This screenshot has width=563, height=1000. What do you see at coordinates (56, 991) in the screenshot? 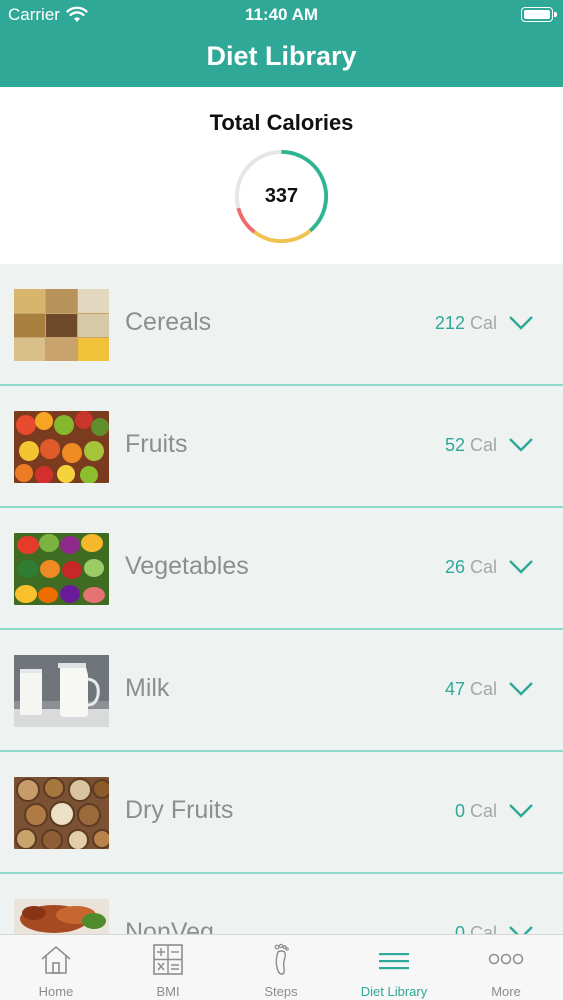
I see `tab-label: Home` at bounding box center [56, 991].